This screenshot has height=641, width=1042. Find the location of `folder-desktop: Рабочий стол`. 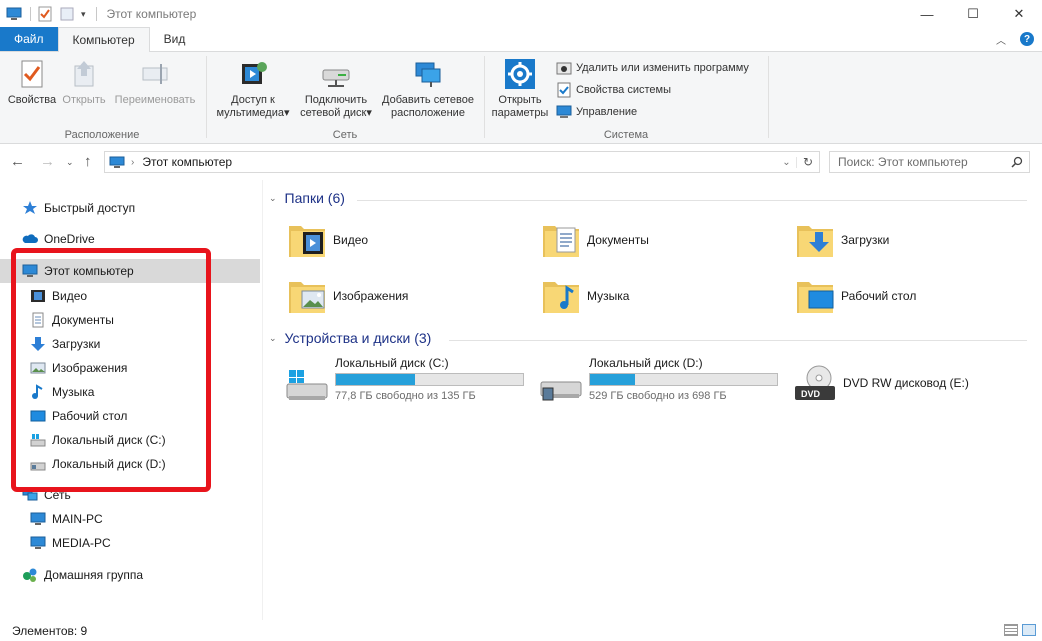

folder-desktop: Рабочий стол is located at coordinates (913, 296).